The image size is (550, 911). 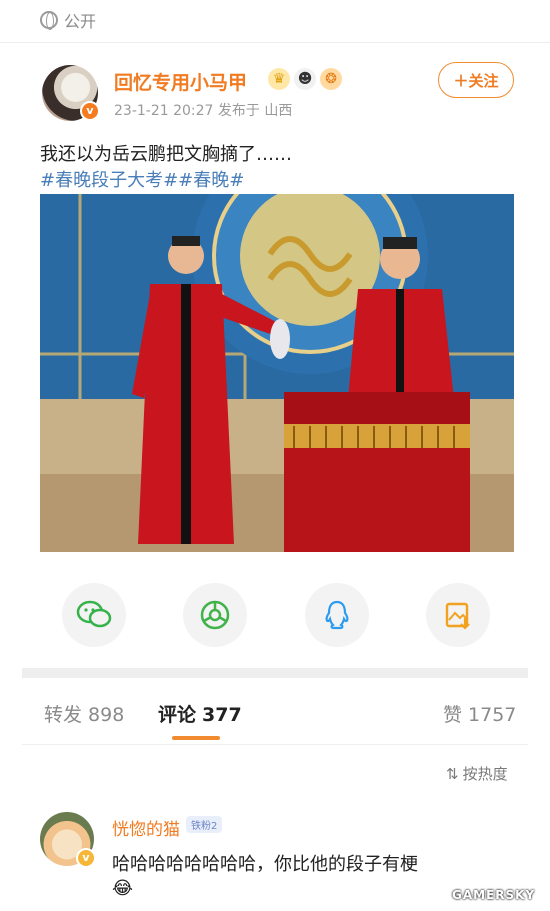 I want to click on tab-comments-label: 评论, so click(x=177, y=715).